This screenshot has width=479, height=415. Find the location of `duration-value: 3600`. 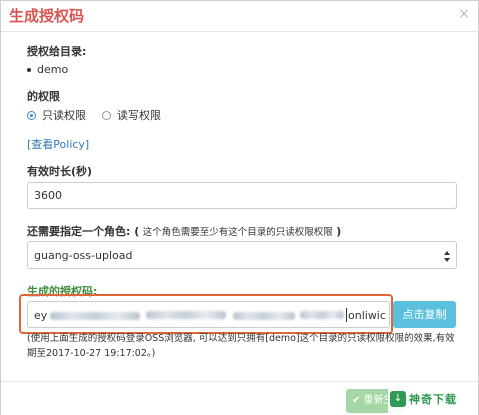

duration-value: 3600 is located at coordinates (48, 195).